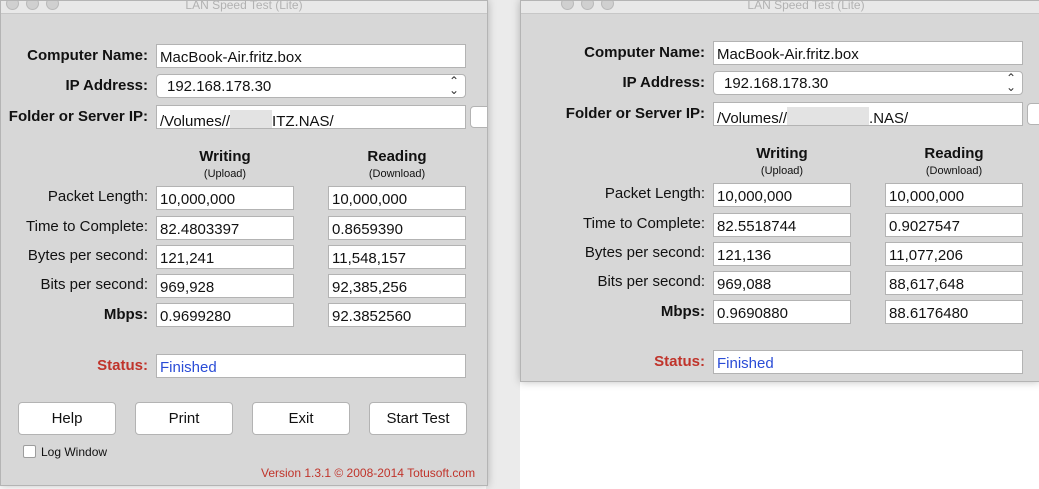  I want to click on writing-mbps: 0.9699280, so click(225, 315).